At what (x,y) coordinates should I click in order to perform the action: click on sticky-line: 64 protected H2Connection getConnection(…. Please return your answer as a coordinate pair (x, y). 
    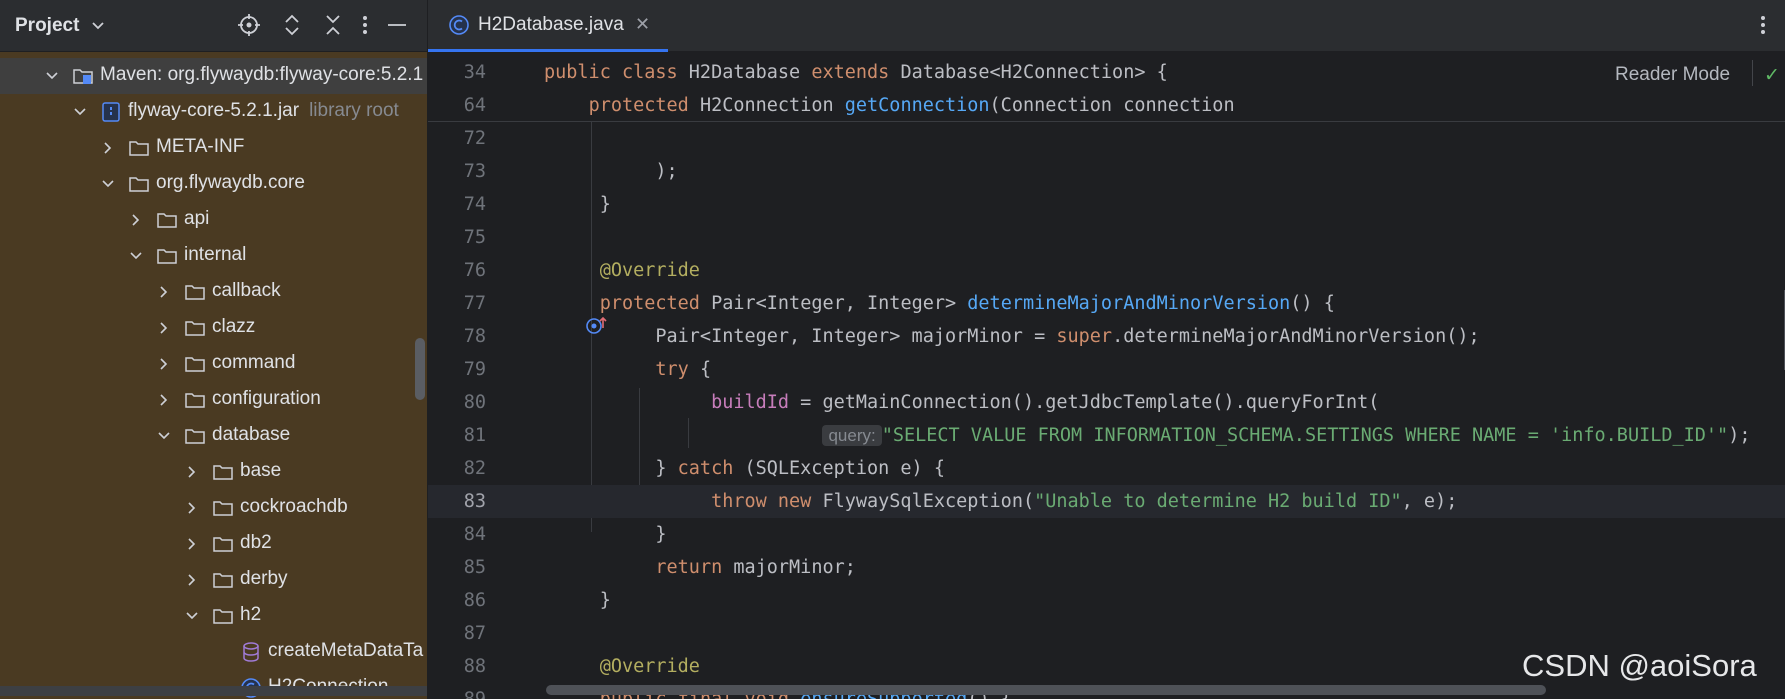
    Looking at the image, I should click on (1106, 105).